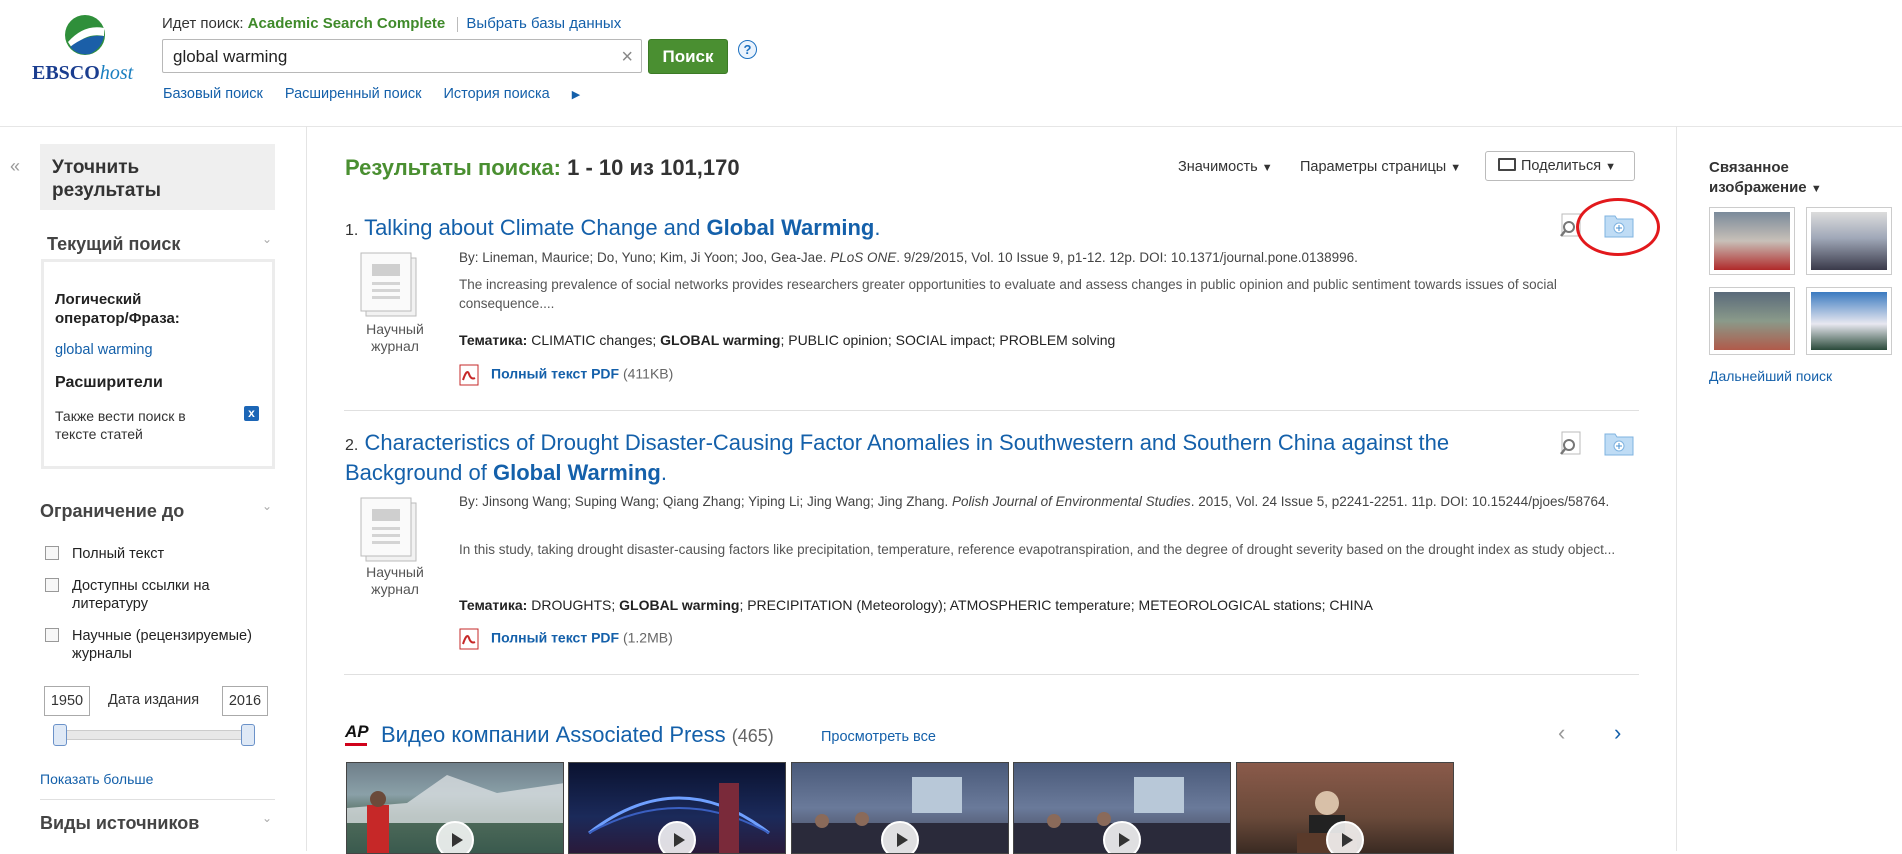  What do you see at coordinates (1507, 164) in the screenshot?
I see `share-icon` at bounding box center [1507, 164].